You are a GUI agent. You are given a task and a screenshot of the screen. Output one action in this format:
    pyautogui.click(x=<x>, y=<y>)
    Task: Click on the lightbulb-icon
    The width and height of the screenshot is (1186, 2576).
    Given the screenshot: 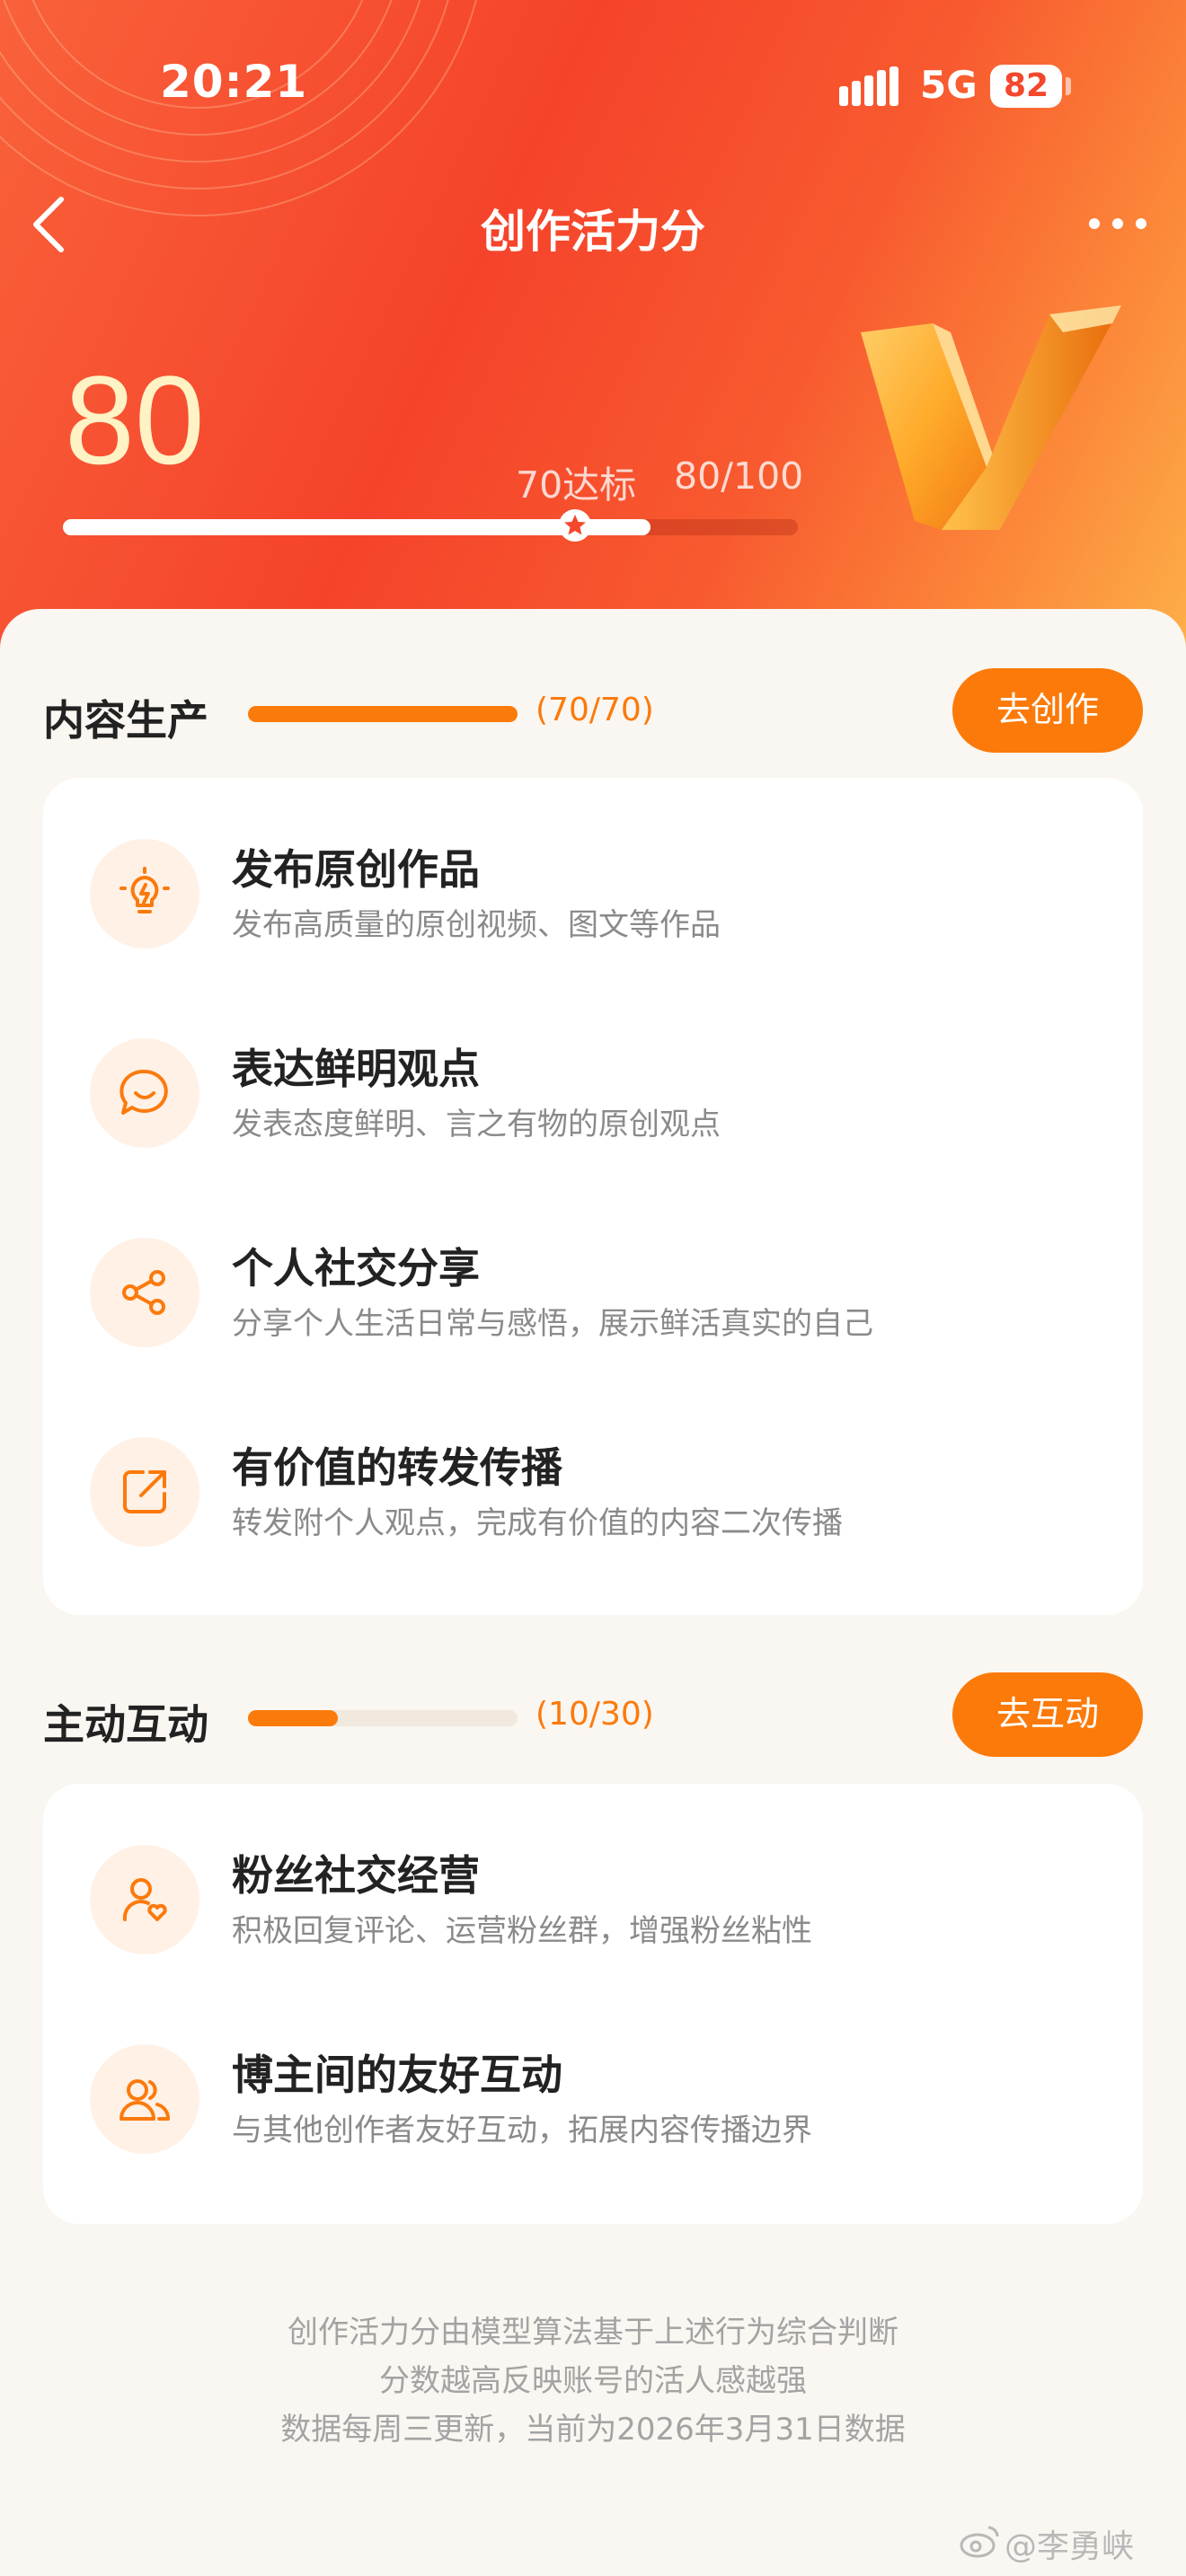 What is the action you would take?
    pyautogui.click(x=144, y=893)
    